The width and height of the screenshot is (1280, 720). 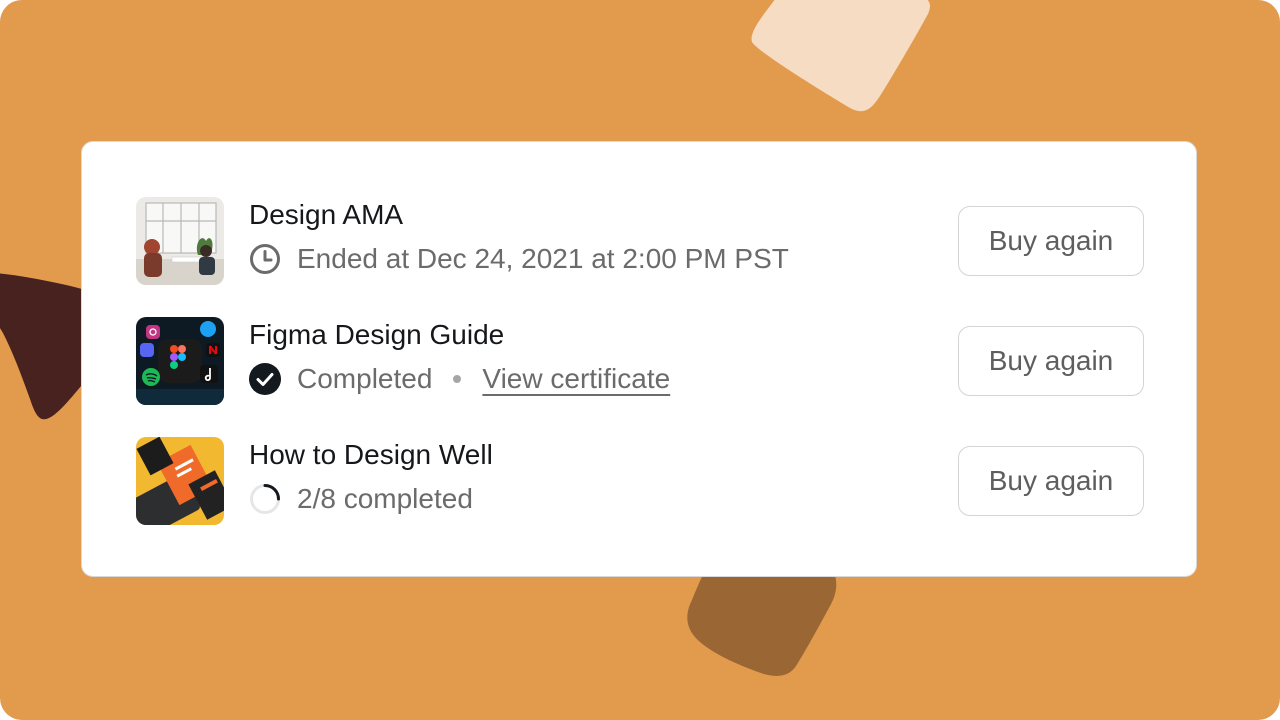 I want to click on thumbnail-app-icons, so click(x=180, y=361).